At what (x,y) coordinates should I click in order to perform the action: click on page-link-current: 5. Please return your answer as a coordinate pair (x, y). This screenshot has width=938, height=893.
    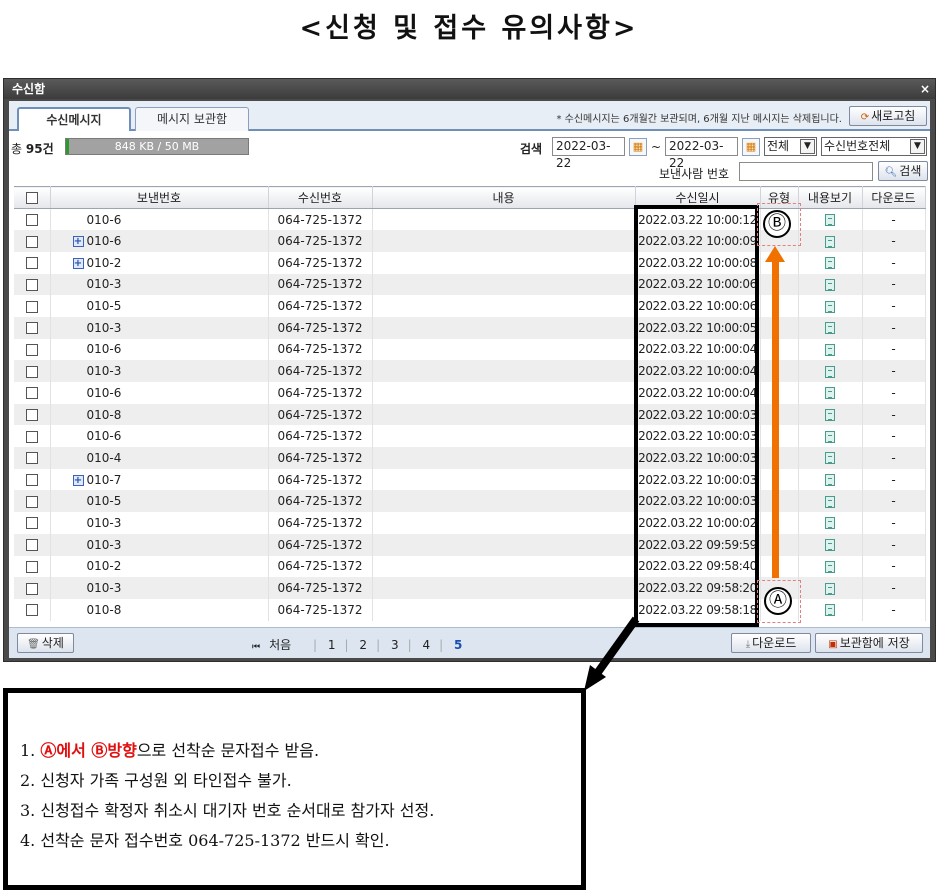
    Looking at the image, I should click on (458, 645).